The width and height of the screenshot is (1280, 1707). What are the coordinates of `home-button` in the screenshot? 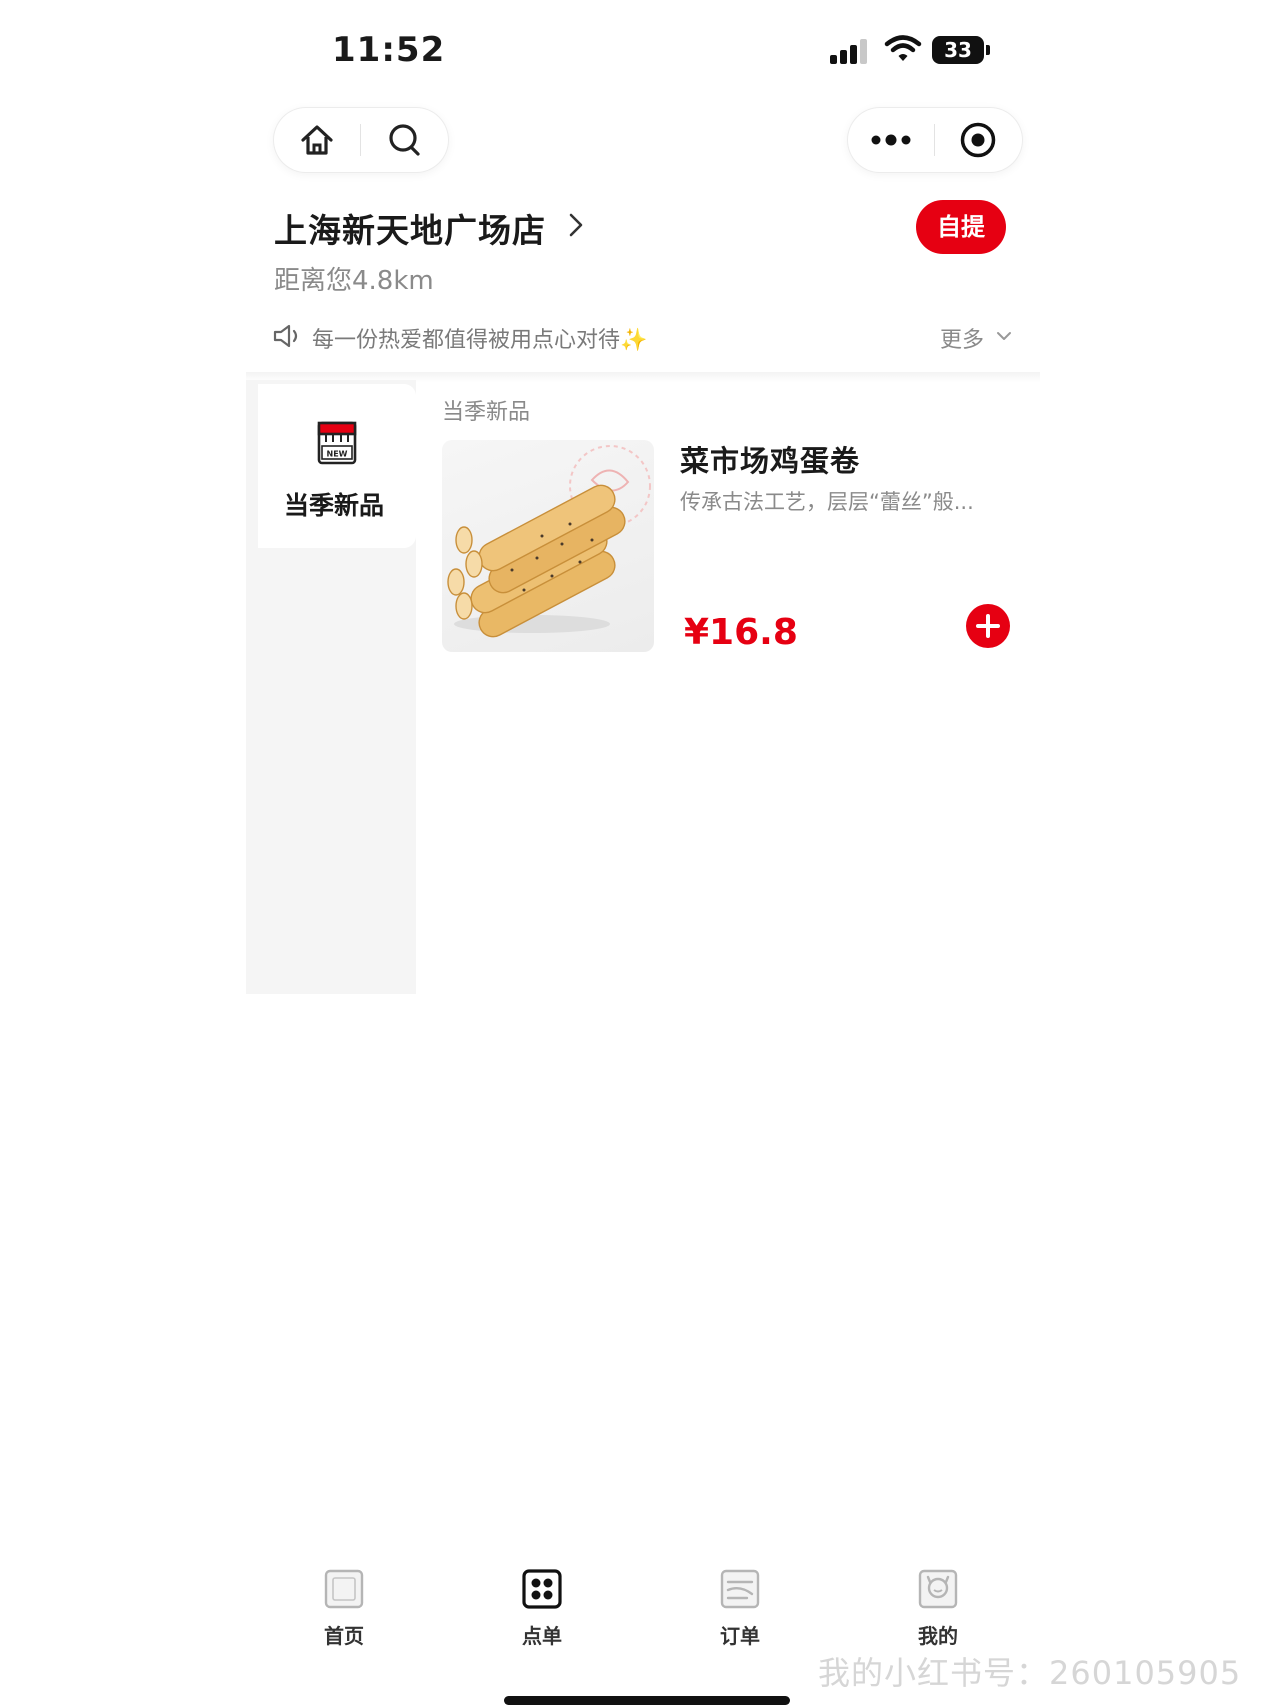 It's located at (317, 140).